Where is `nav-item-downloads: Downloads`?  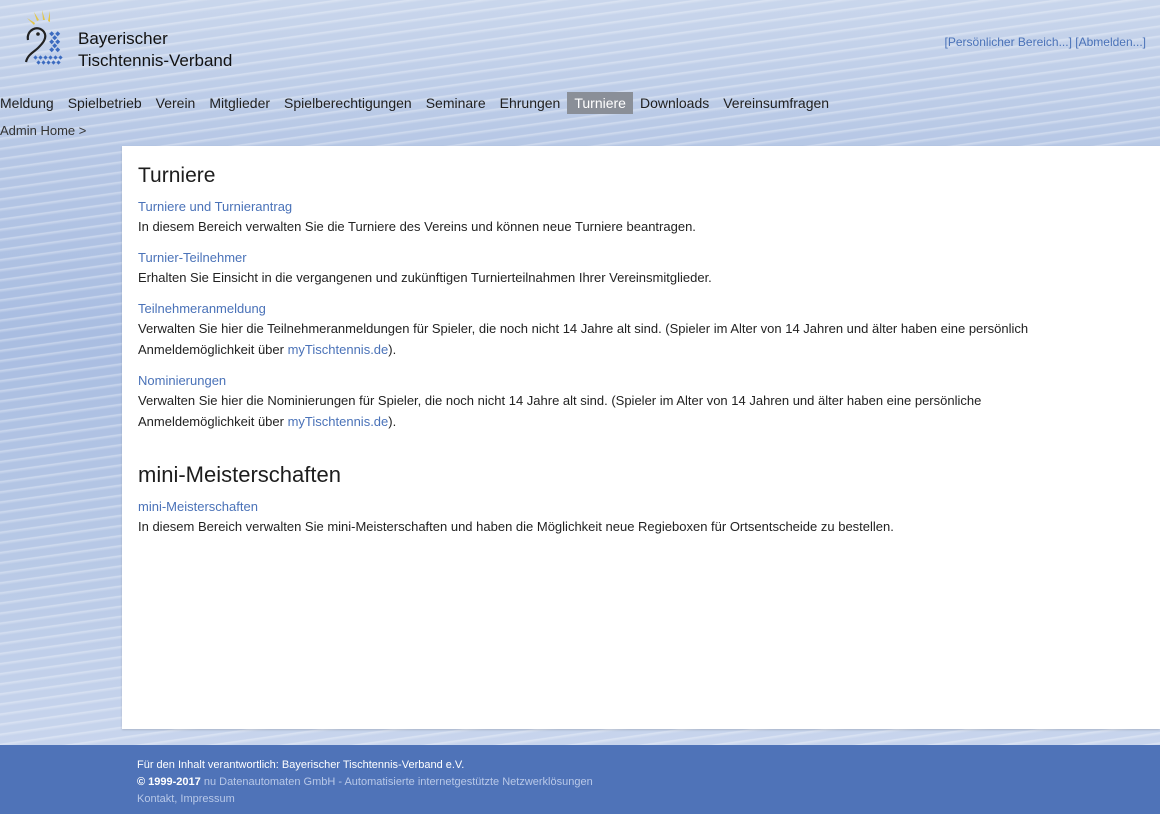 nav-item-downloads: Downloads is located at coordinates (674, 103).